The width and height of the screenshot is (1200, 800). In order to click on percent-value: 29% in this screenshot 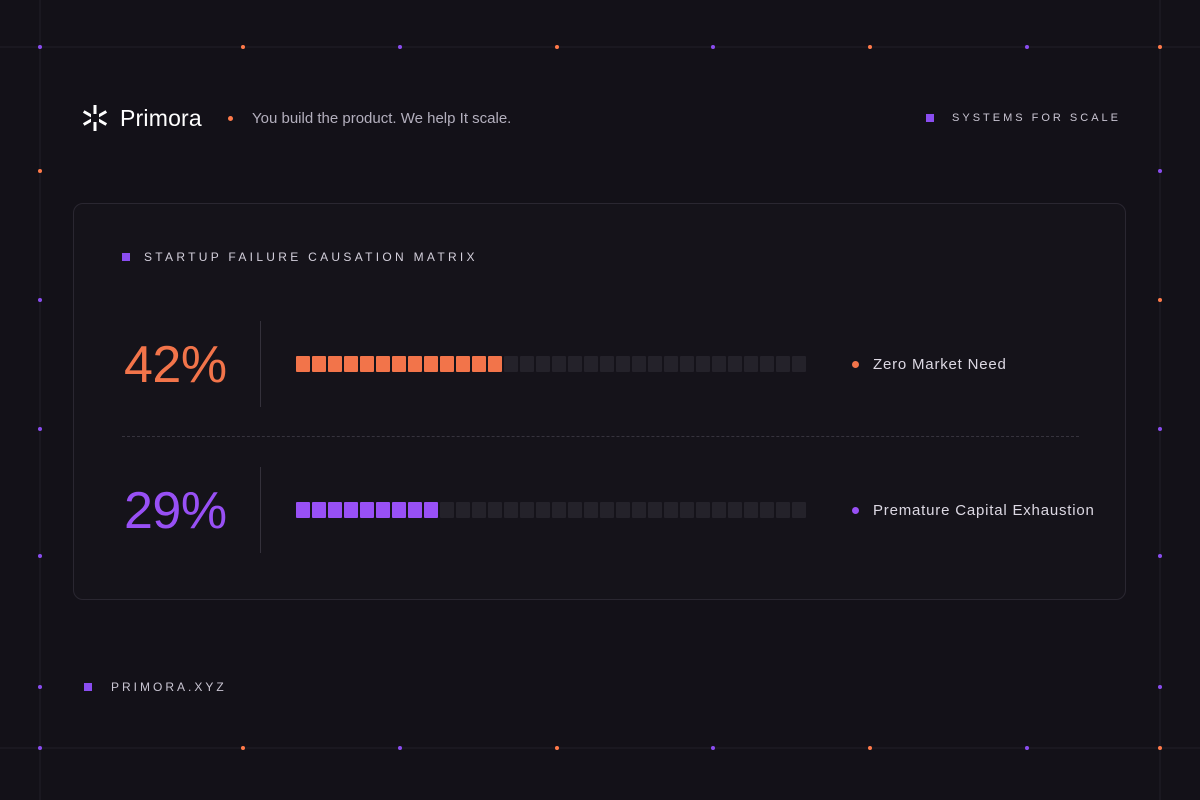, I will do `click(175, 511)`.